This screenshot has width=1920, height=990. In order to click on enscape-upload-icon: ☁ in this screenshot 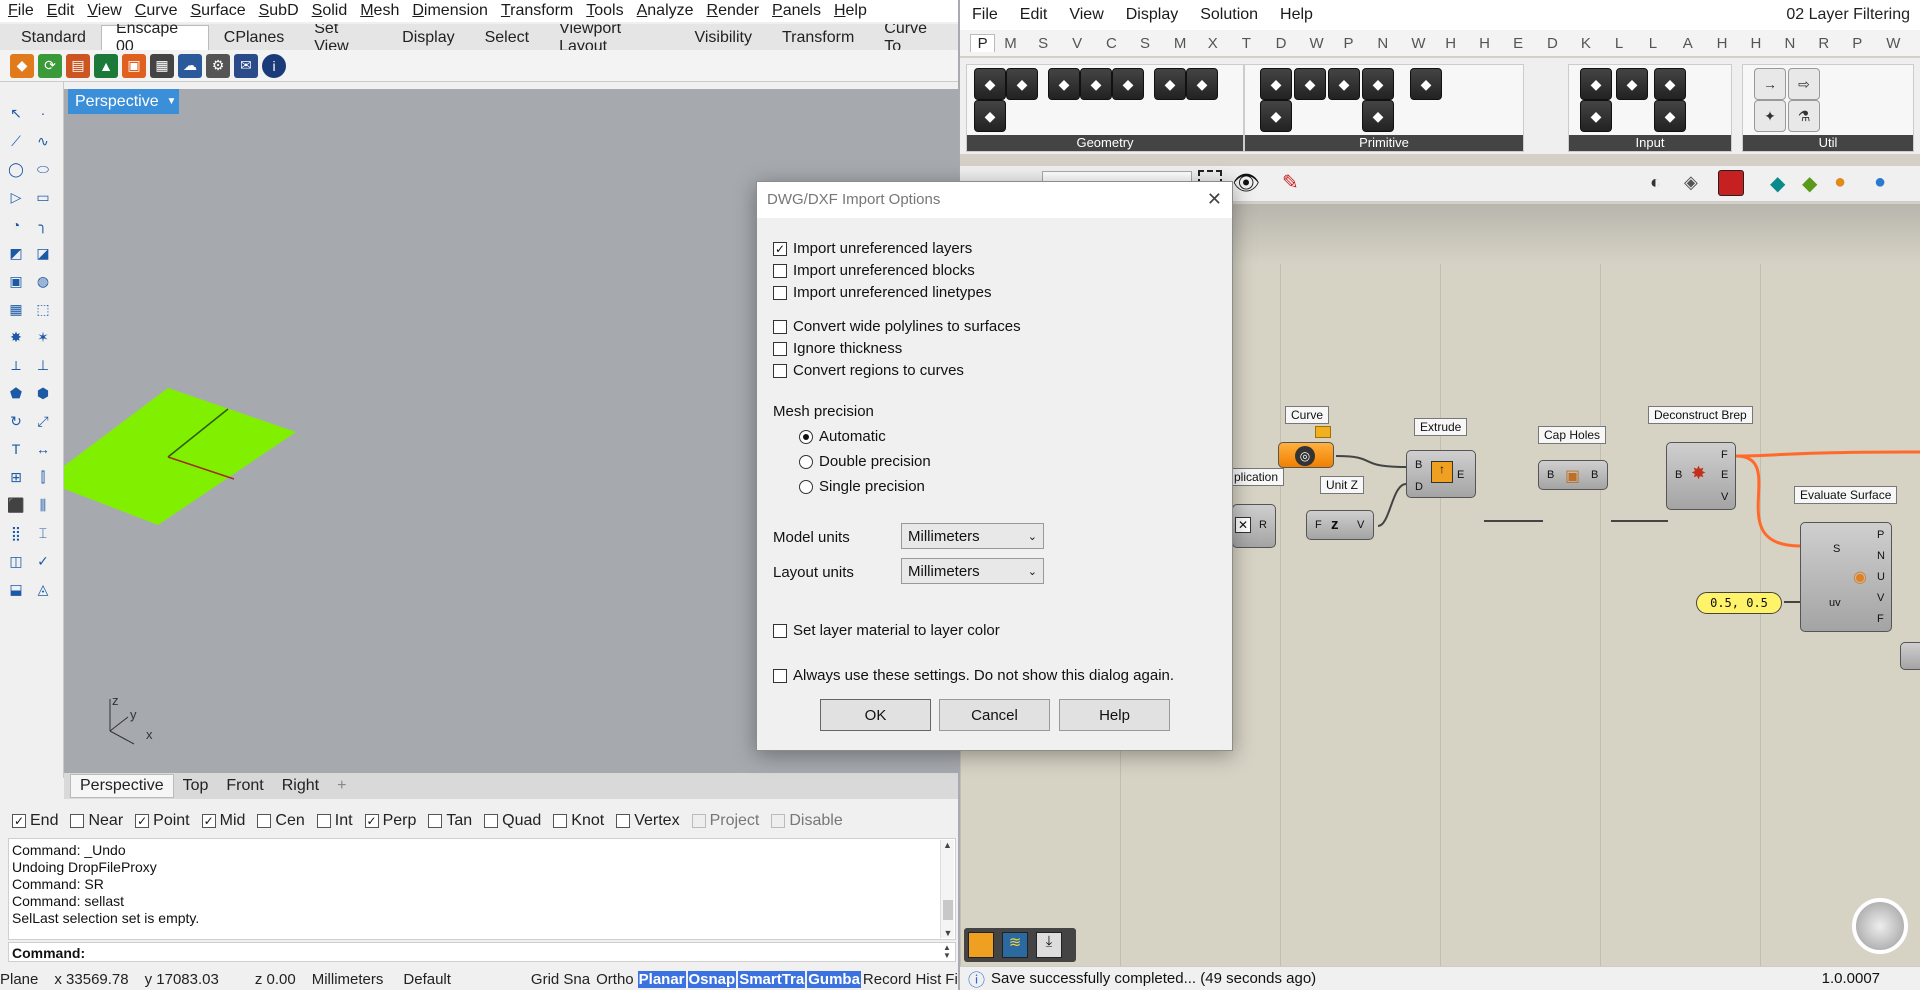, I will do `click(190, 65)`.